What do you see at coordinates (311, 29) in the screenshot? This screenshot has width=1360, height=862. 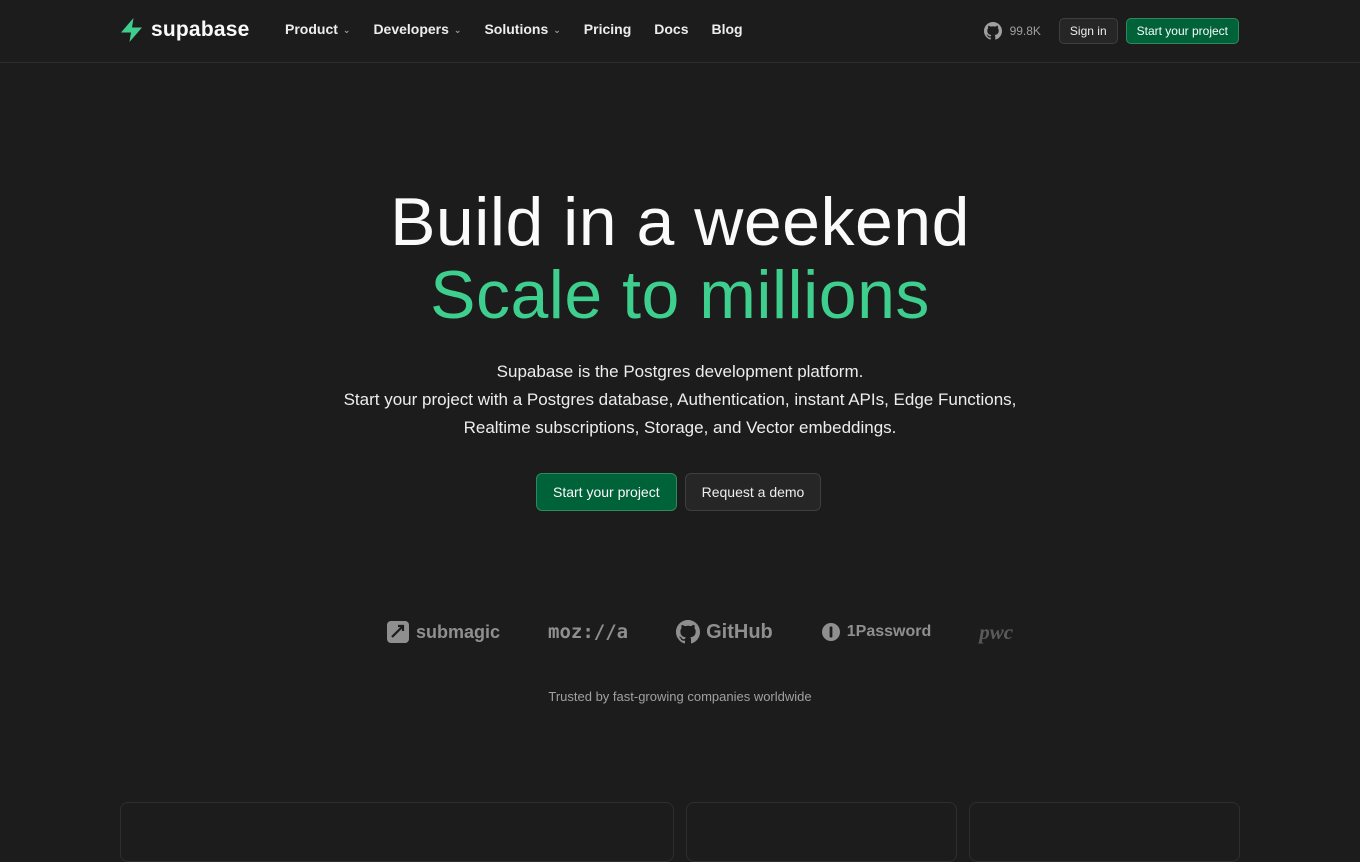 I see `menu-product-label: Product` at bounding box center [311, 29].